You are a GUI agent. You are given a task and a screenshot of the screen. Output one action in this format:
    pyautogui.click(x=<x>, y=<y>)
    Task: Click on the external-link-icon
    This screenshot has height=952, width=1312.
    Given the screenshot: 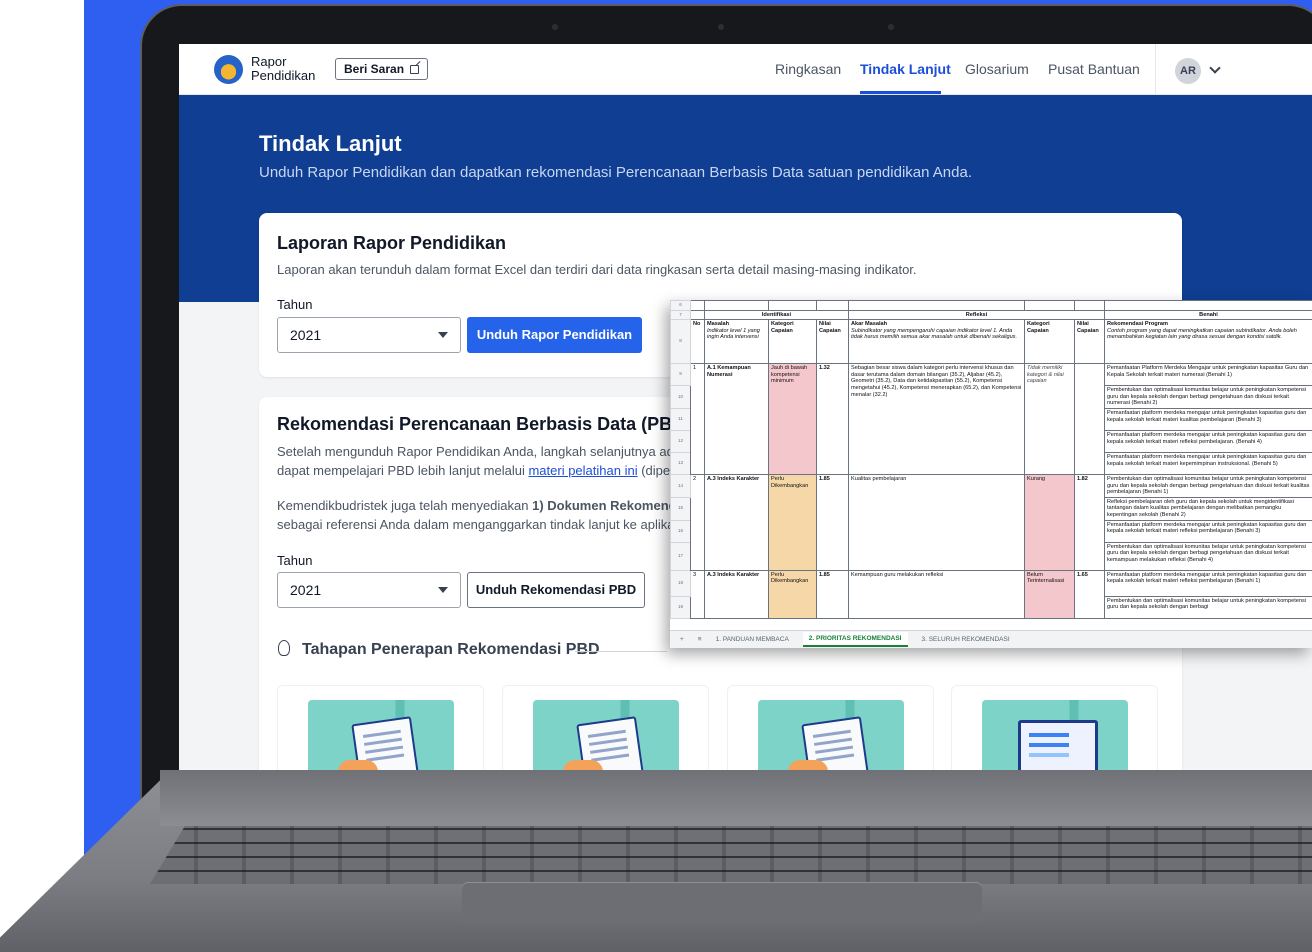 What is the action you would take?
    pyautogui.click(x=415, y=69)
    